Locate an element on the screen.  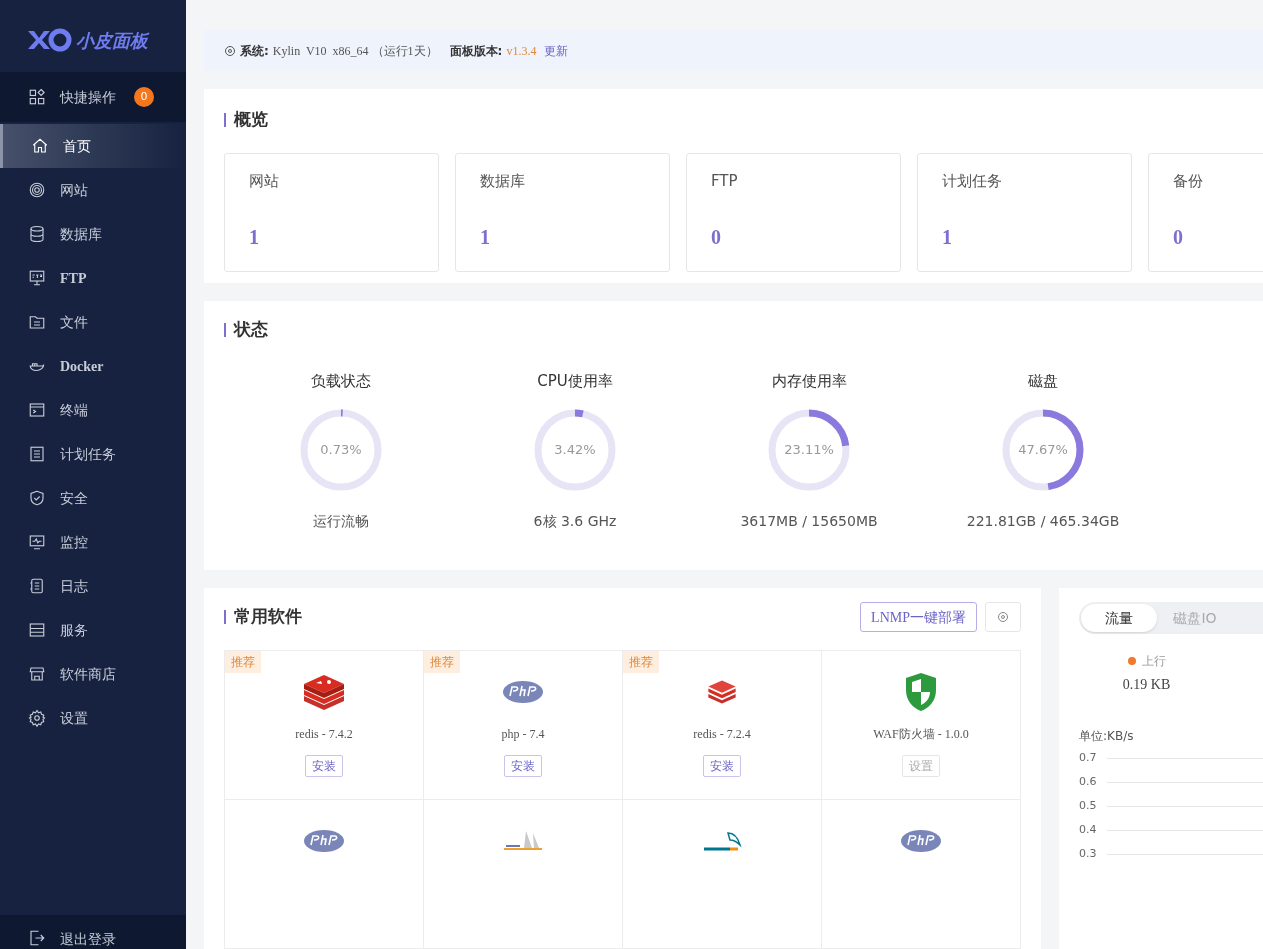
software-name: php - 7.4 is located at coordinates (523, 734).